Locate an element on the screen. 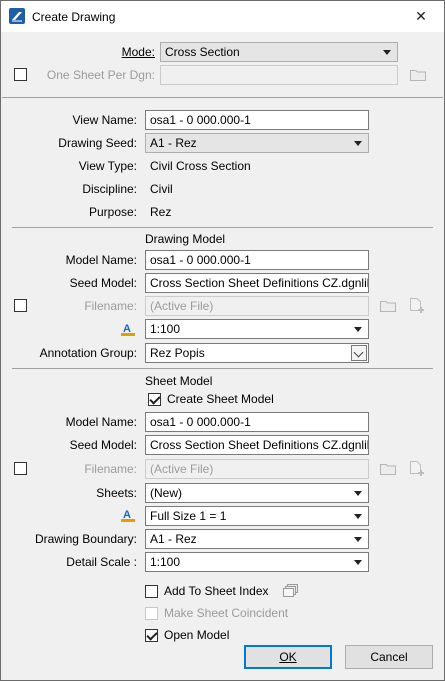 The height and width of the screenshot is (681, 445). mode-dropdown: Cross Section is located at coordinates (279, 52).